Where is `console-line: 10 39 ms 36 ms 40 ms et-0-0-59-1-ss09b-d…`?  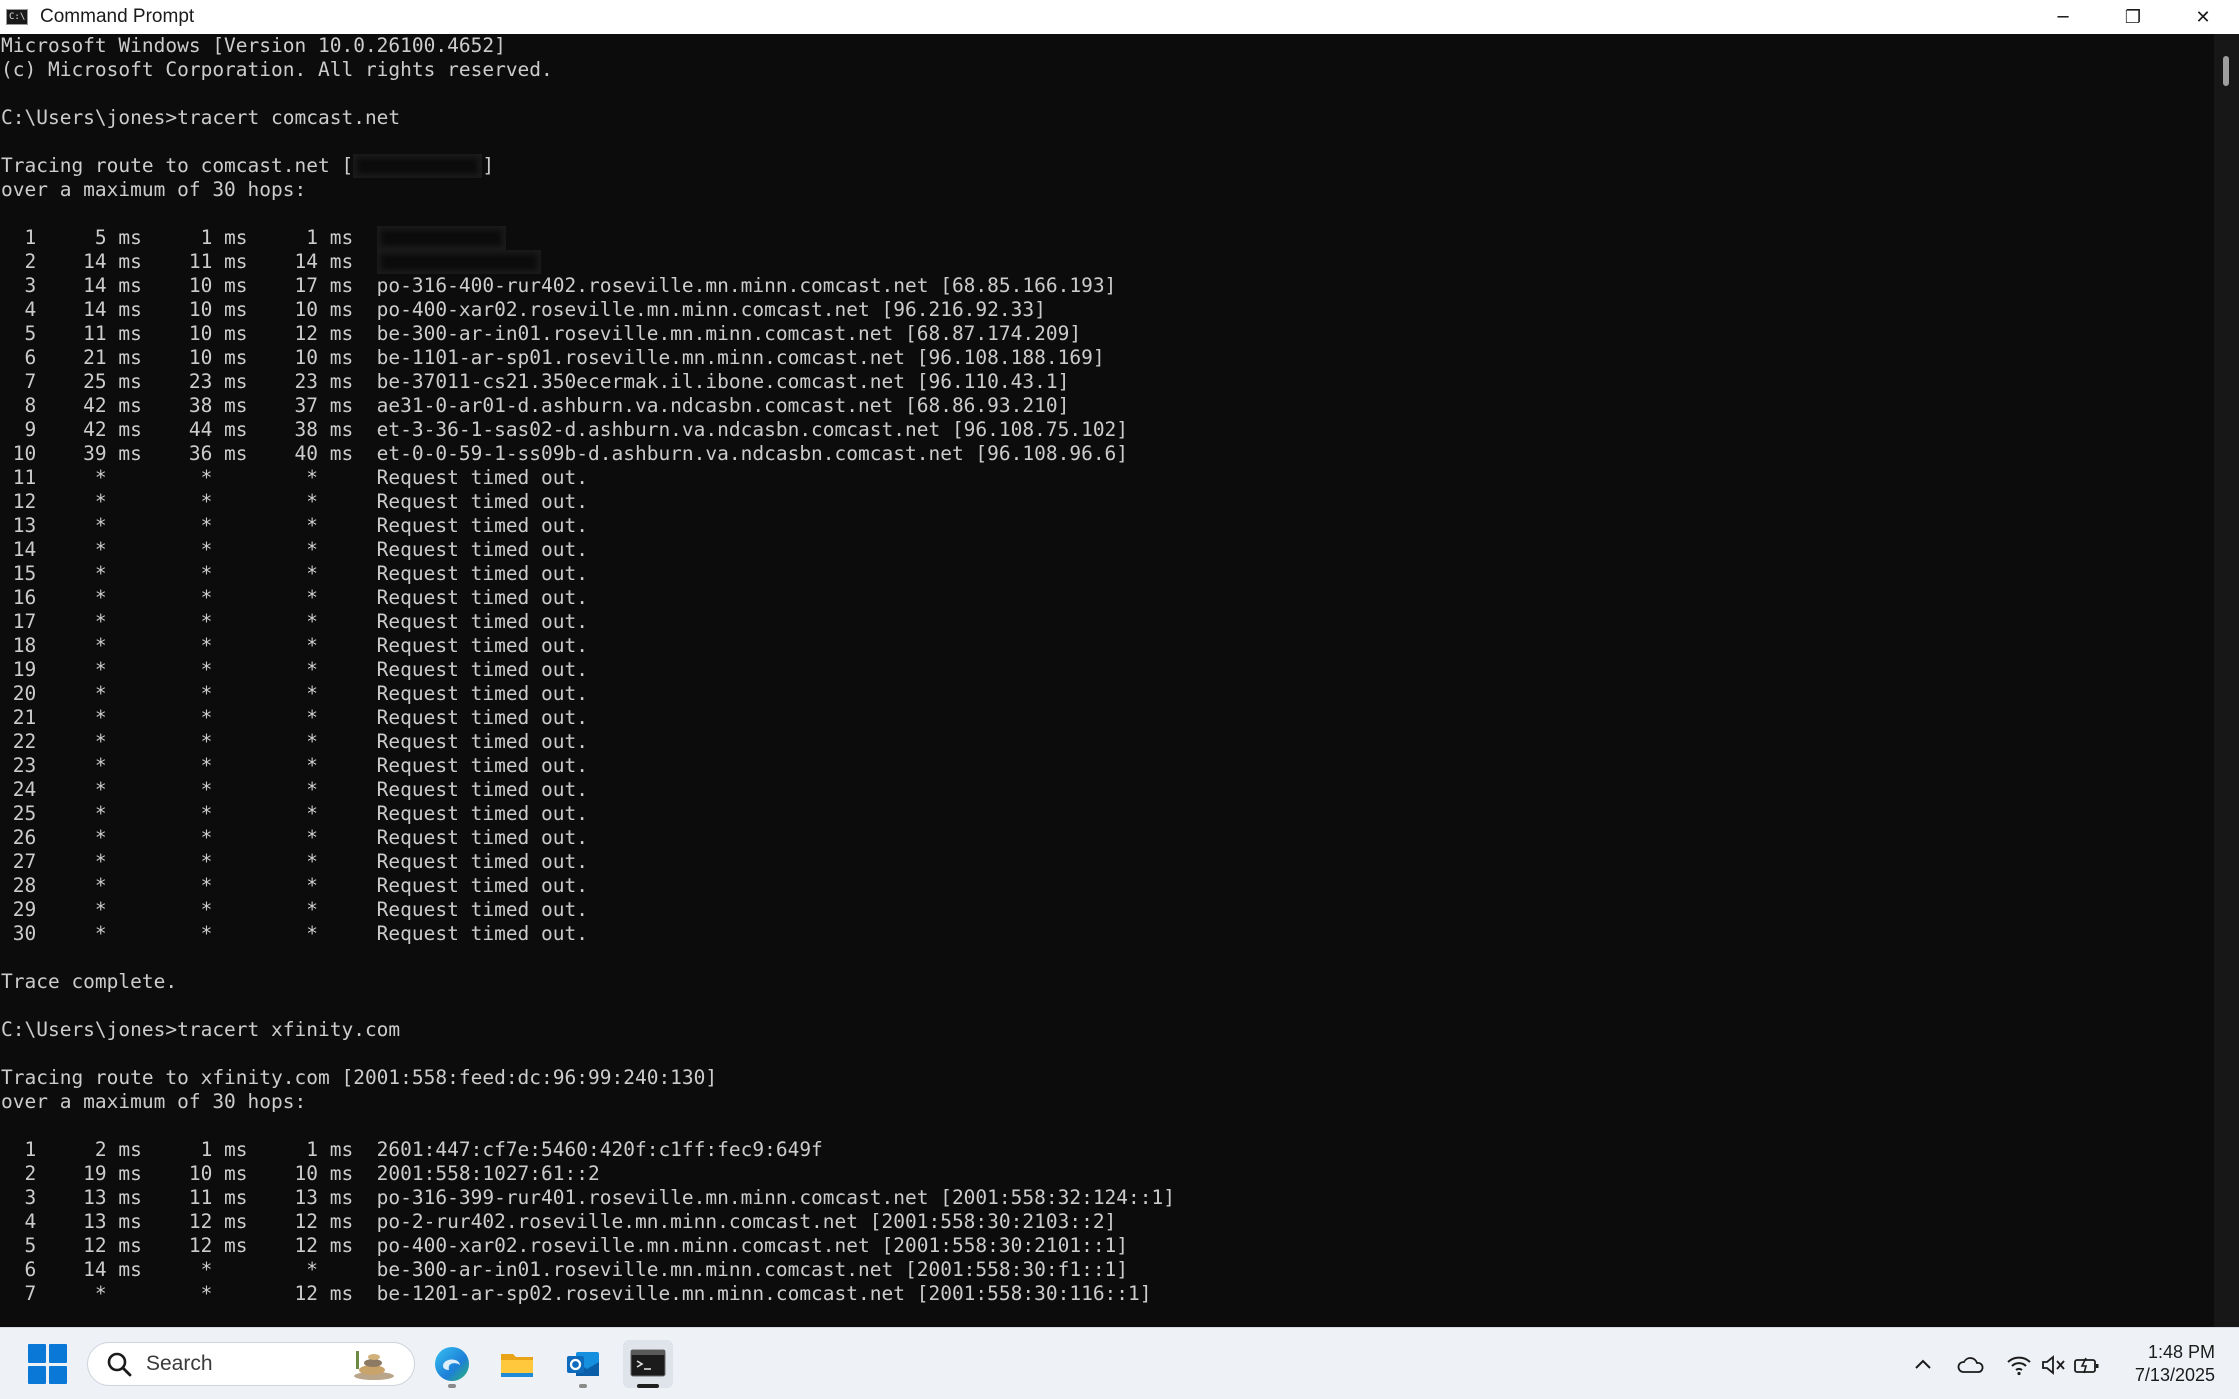
console-line: 10 39 ms 36 ms 40 ms et-0-0-59-1-ss09b-d… is located at coordinates (565, 453).